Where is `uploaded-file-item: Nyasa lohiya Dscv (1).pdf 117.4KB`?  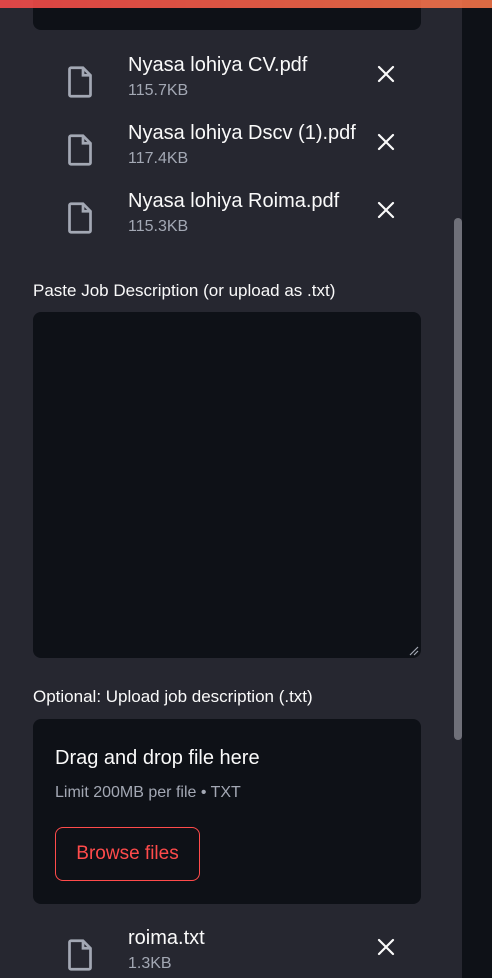 uploaded-file-item: Nyasa lohiya Dscv (1).pdf 117.4KB is located at coordinates (242, 150).